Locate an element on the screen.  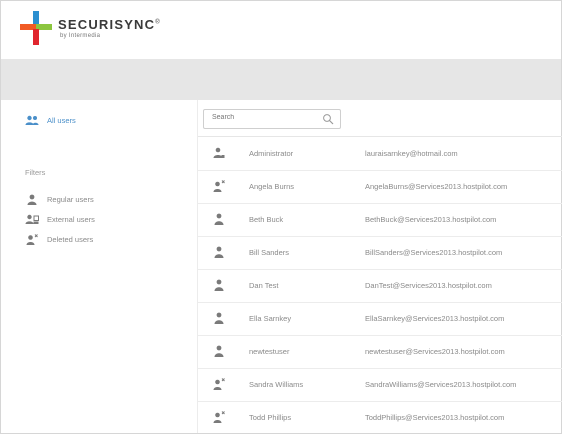
user-name: Ella Sarnkey is located at coordinates (270, 318).